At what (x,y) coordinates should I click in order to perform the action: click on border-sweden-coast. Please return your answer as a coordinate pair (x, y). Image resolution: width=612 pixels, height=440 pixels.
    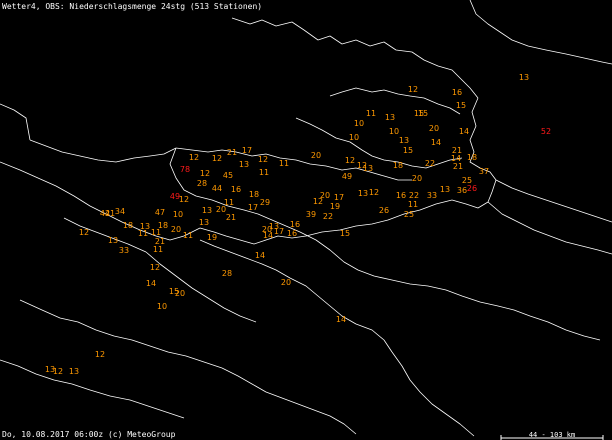
    Looking at the image, I should click on (540, 32).